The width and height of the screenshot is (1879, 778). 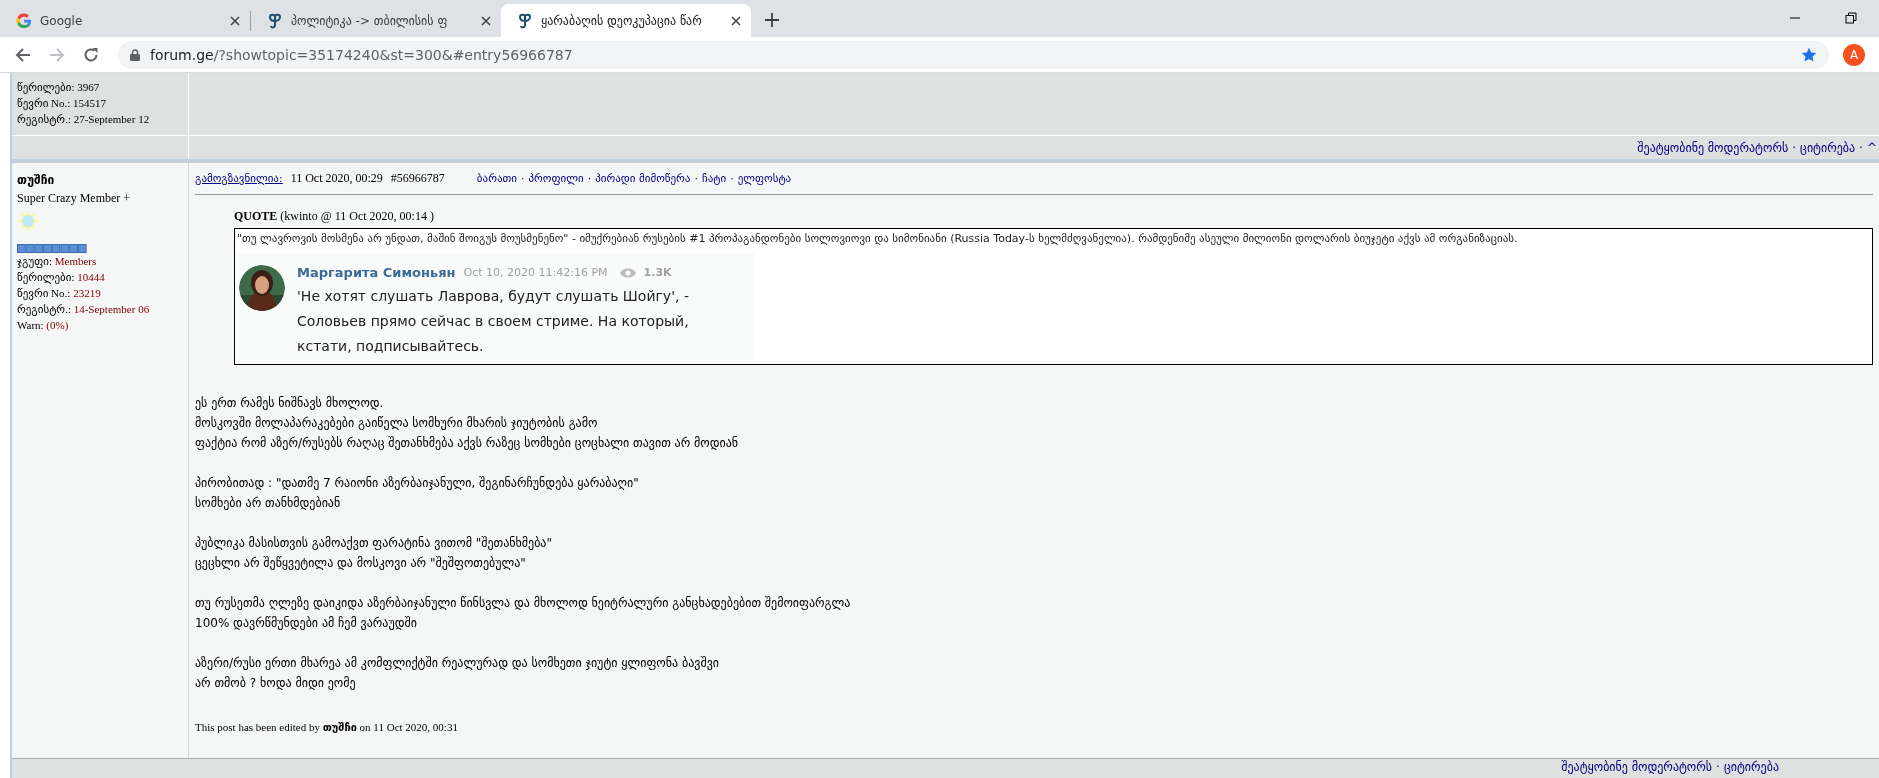 What do you see at coordinates (306, 623) in the screenshot?
I see `post-text-line: 100% დავრწმუნდები ამ ჩემ ვარაუდში` at bounding box center [306, 623].